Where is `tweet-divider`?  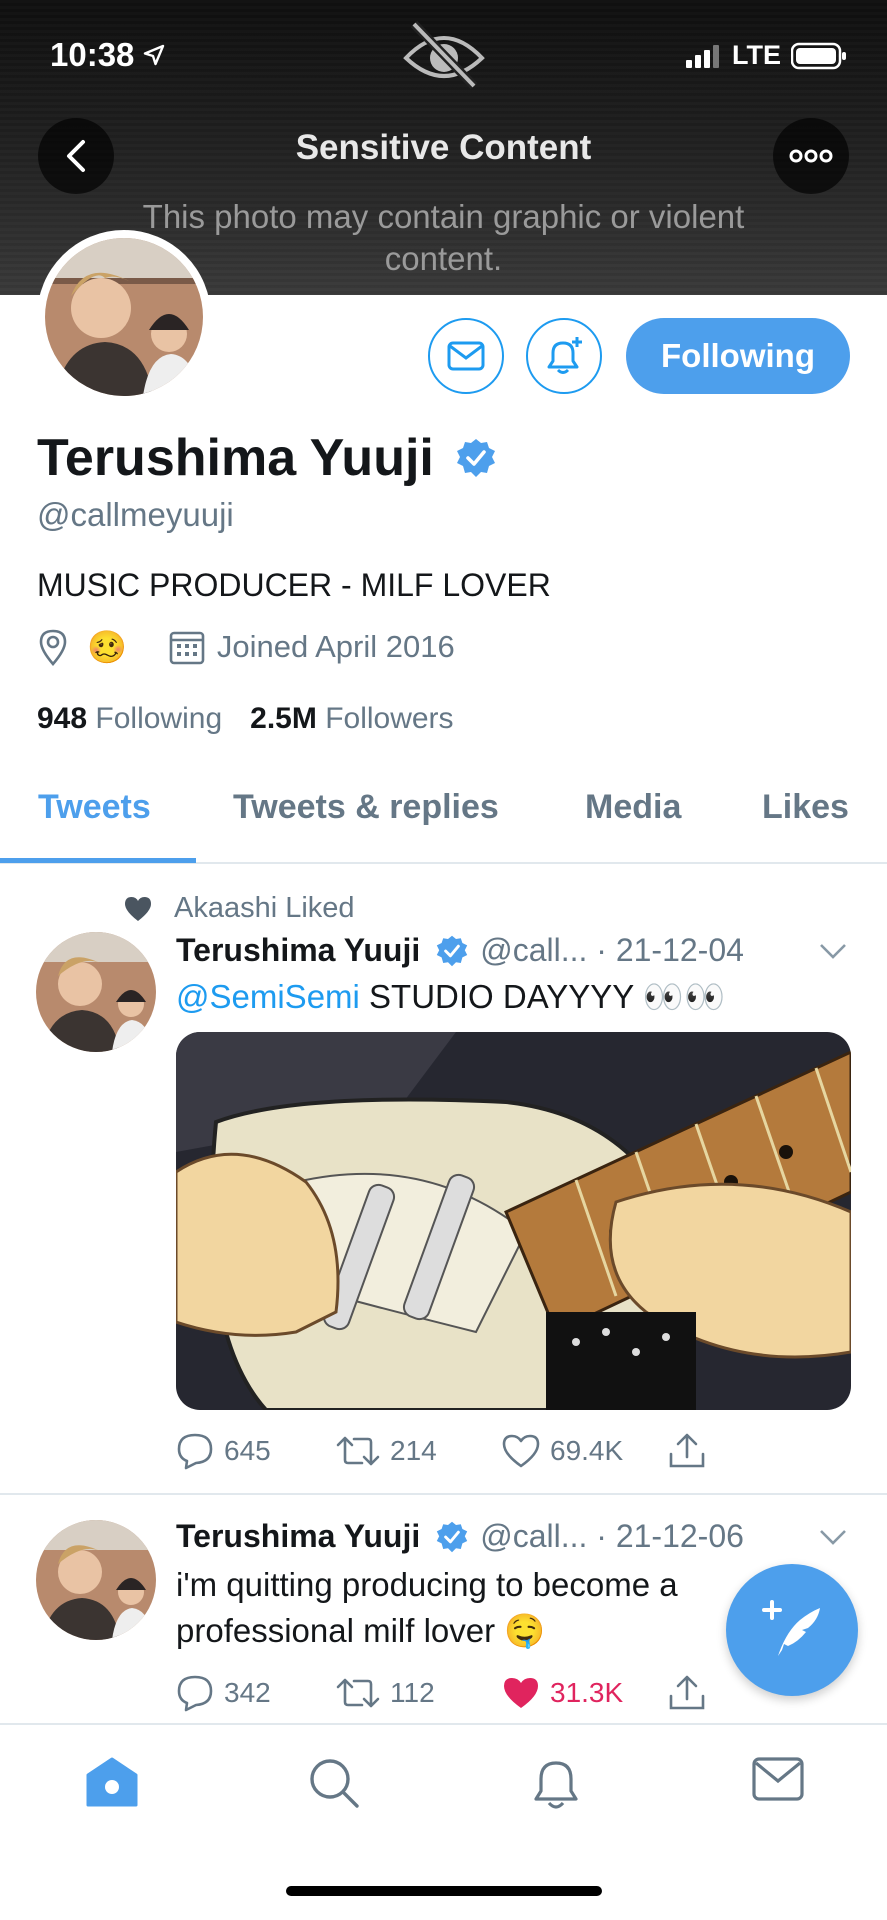
tweet-divider is located at coordinates (443, 1494).